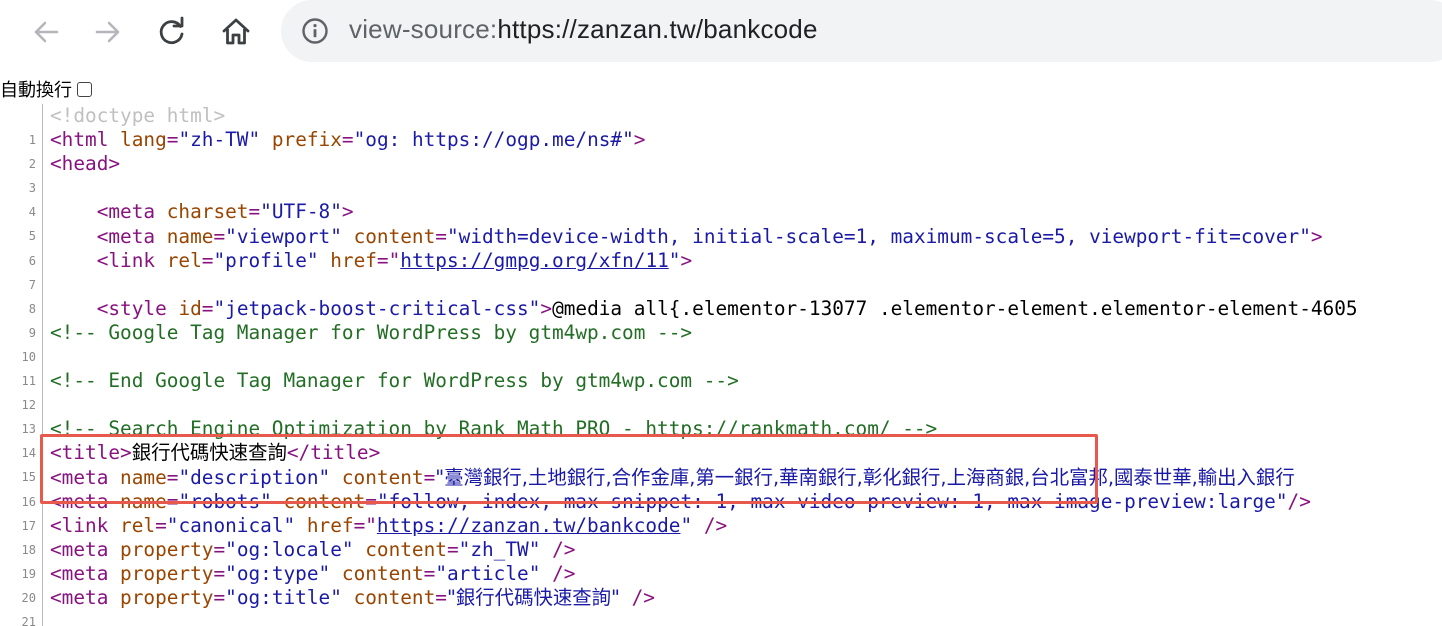 Image resolution: width=1442 pixels, height=626 pixels. What do you see at coordinates (721, 197) in the screenshot?
I see `source-line: 4` at bounding box center [721, 197].